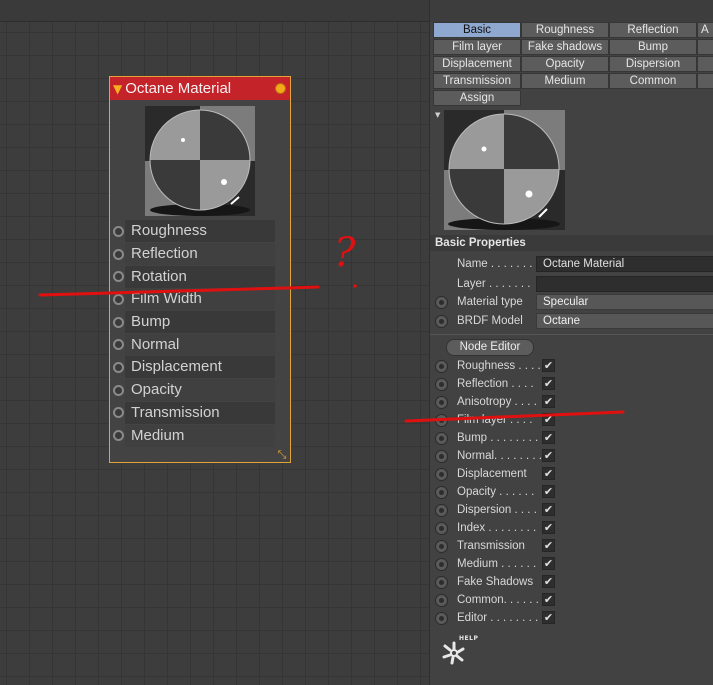 This screenshot has height=685, width=713. I want to click on tab-bump: Bump, so click(653, 47).